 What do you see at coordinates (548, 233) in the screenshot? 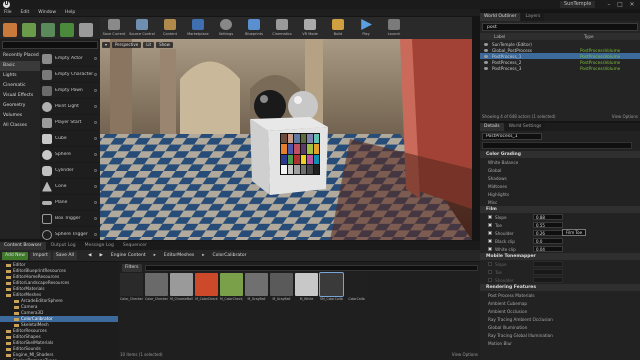
I see `shoulder-value: 0.26` at bounding box center [548, 233].